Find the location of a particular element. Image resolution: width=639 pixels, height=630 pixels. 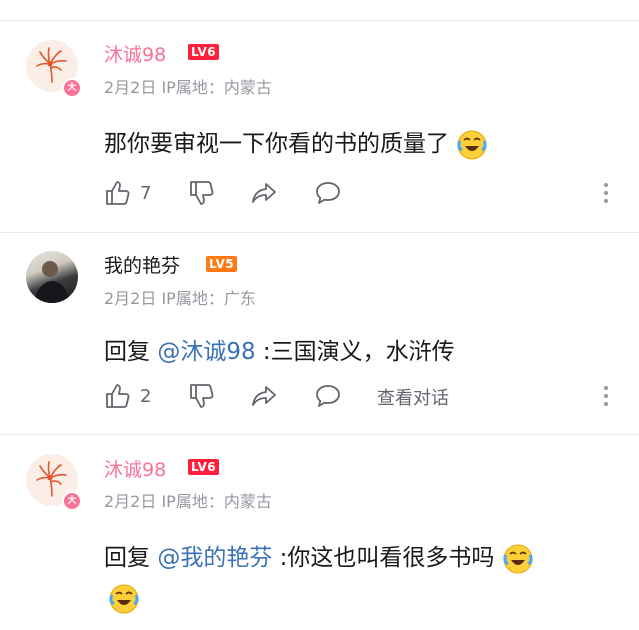

comment-text: 那你要审视一下你看的书的质量了 is located at coordinates (296, 142).